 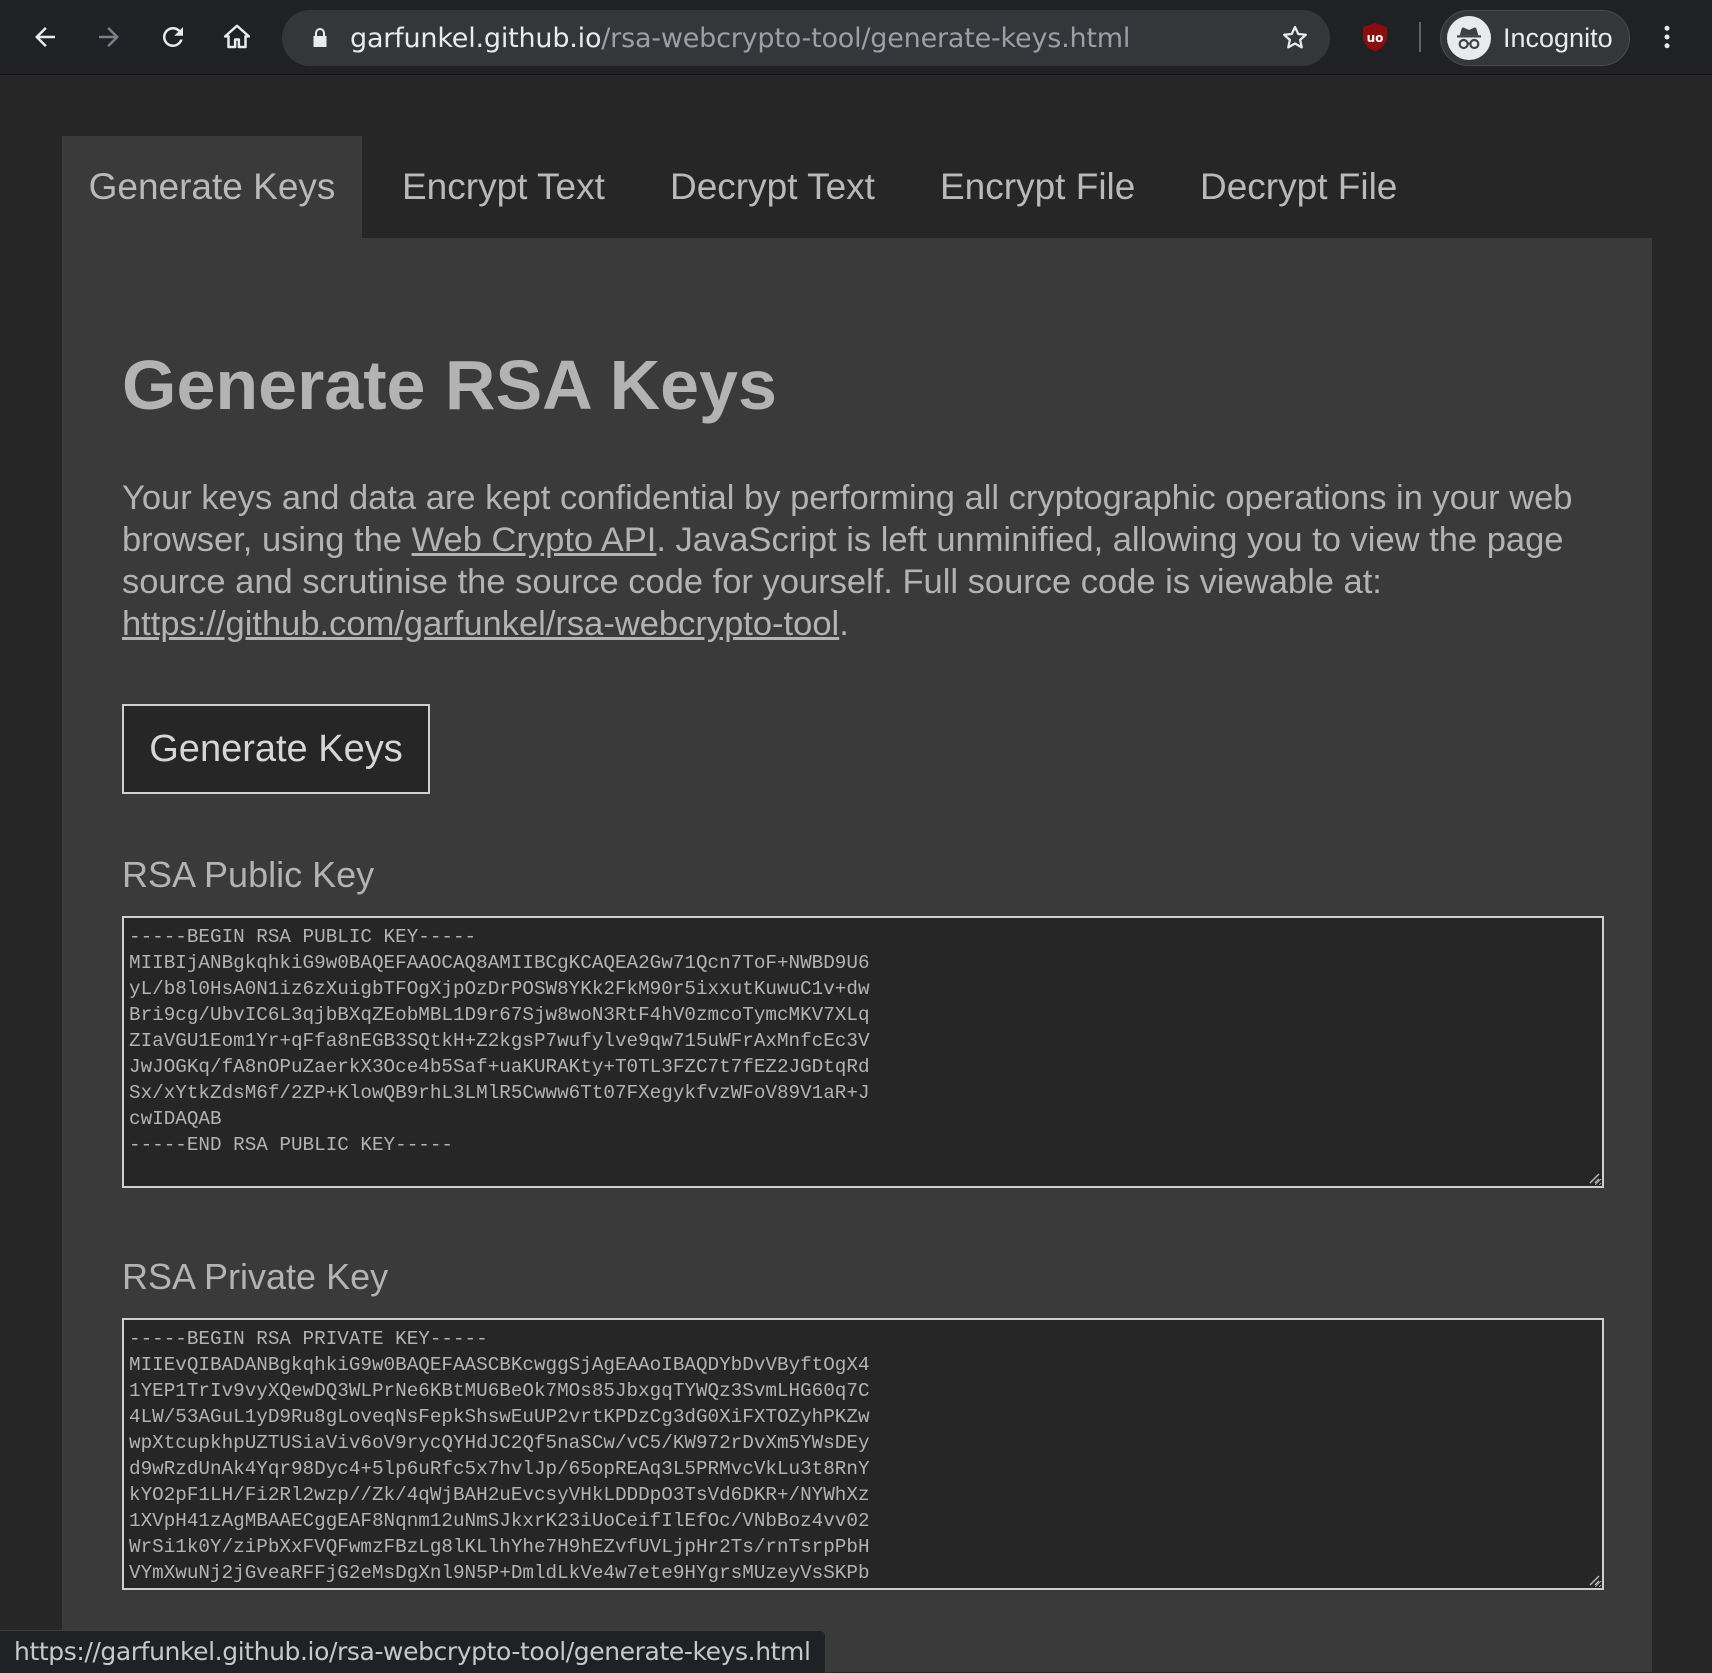 I want to click on home-icon, so click(x=237, y=37).